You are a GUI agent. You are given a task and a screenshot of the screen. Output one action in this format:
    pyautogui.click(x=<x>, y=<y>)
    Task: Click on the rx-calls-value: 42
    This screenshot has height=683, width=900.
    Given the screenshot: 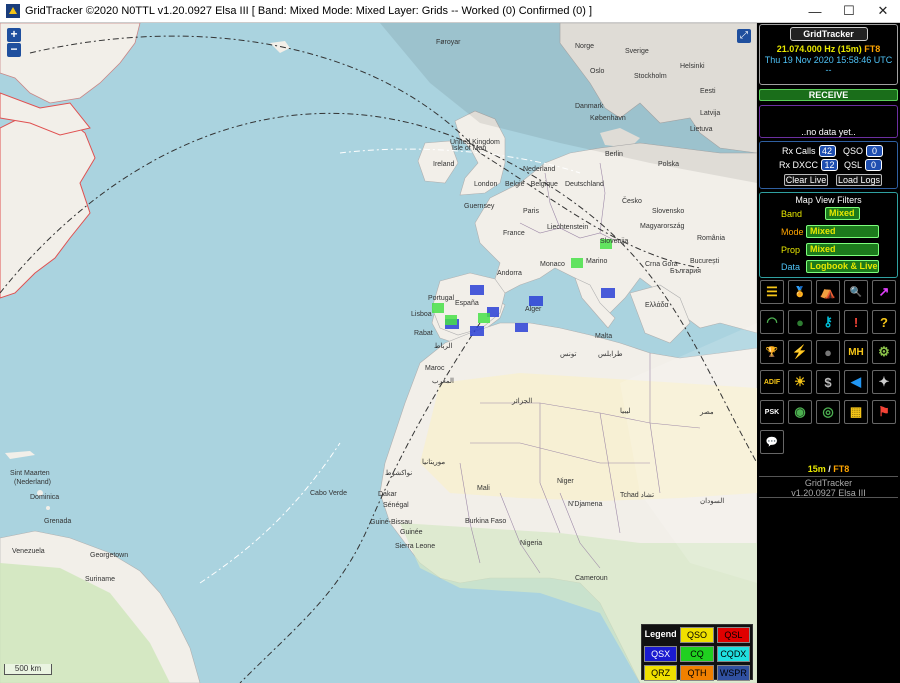 What is the action you would take?
    pyautogui.click(x=827, y=151)
    